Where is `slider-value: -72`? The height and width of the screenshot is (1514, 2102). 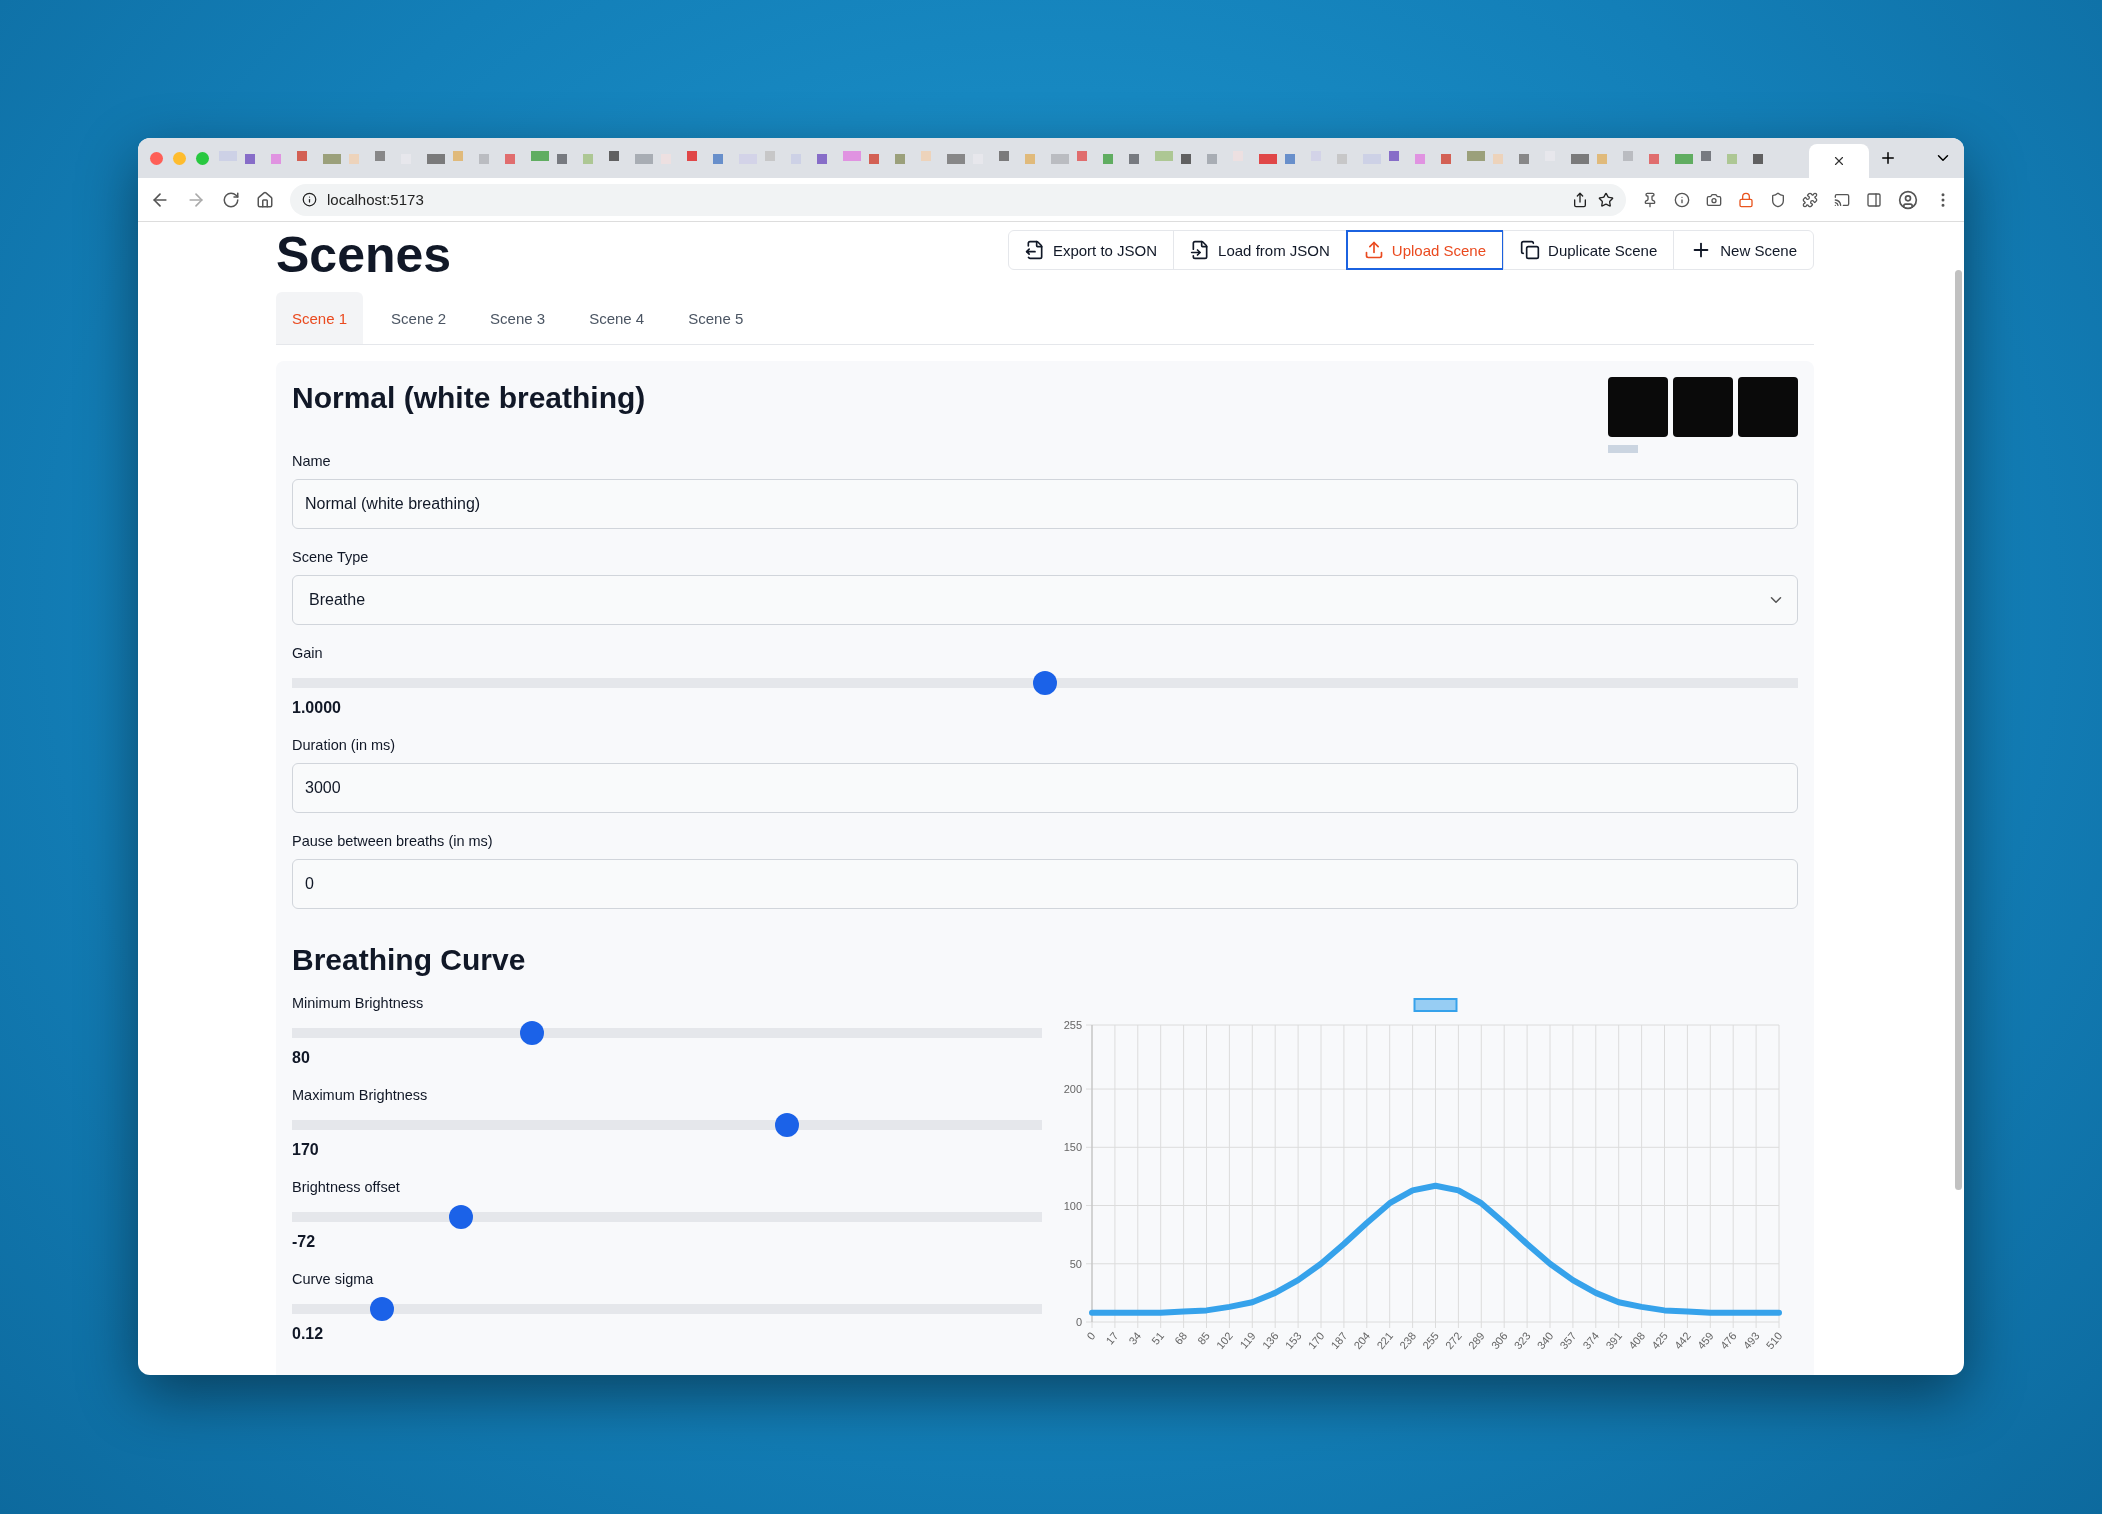 slider-value: -72 is located at coordinates (304, 1242).